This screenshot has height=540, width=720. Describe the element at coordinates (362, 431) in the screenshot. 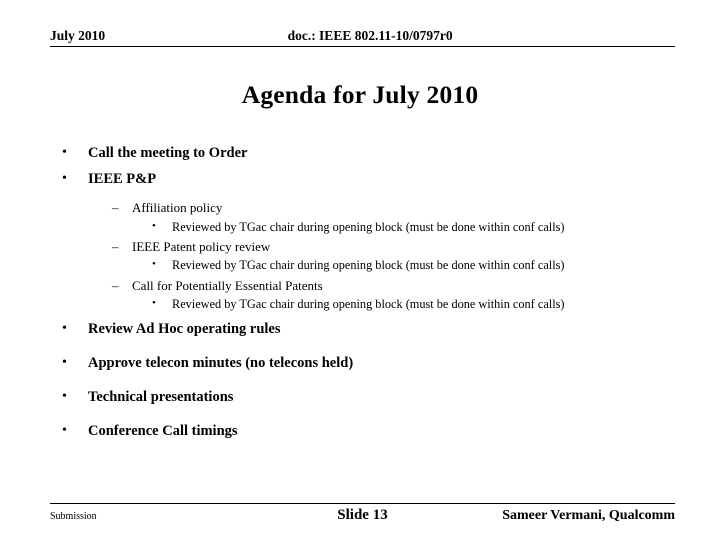

I see `list-item-conference-call-timings: • Conference Call timings` at that location.